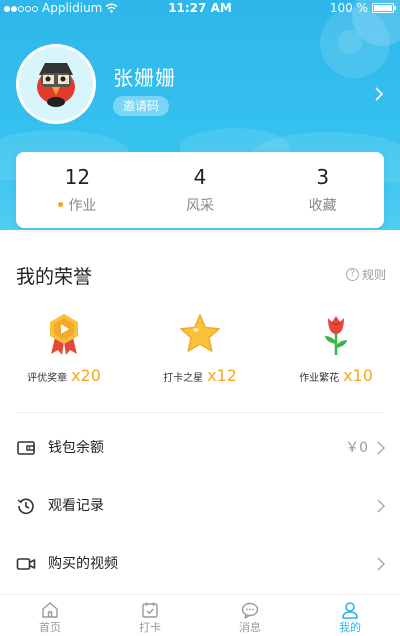 The height and width of the screenshot is (636, 400). What do you see at coordinates (350, 627) in the screenshot?
I see `tab-label: 我的` at bounding box center [350, 627].